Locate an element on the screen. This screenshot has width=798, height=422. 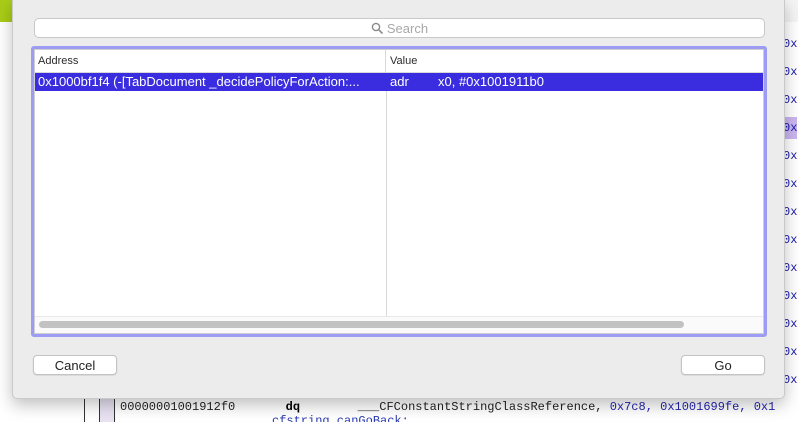
search-placeholder: Search is located at coordinates (407, 28).